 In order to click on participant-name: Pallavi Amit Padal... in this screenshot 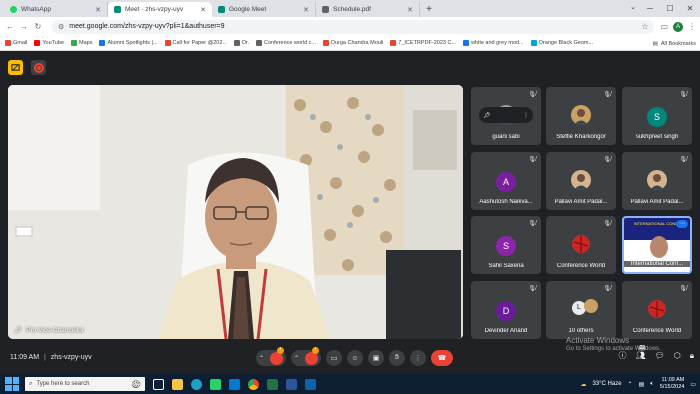, I will do `click(657, 202)`.